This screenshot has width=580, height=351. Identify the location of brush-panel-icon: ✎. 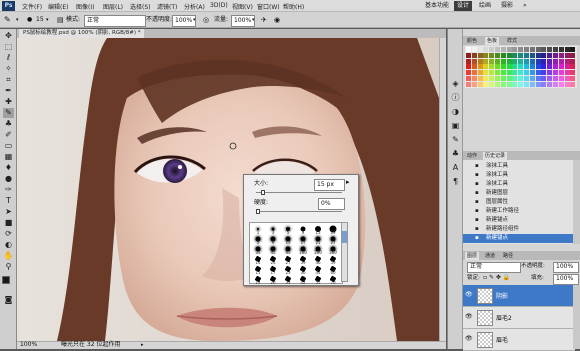
(455, 140).